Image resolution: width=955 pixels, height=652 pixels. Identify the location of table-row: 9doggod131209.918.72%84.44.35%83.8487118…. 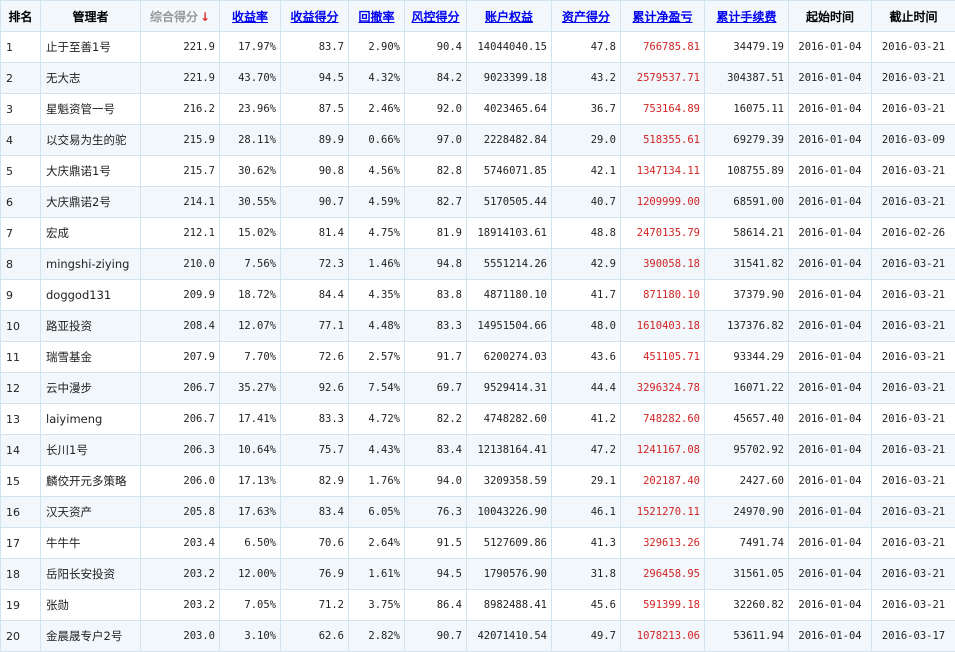
(478, 295).